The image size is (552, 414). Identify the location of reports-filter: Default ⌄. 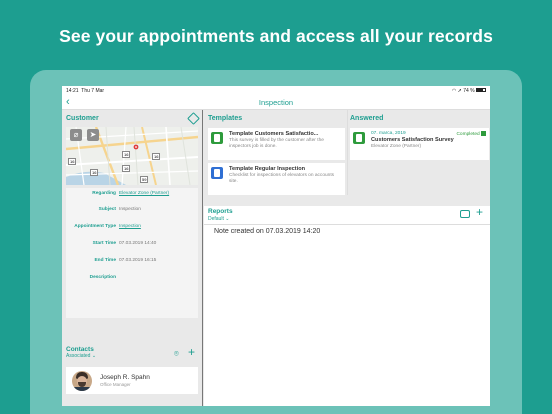
(218, 219).